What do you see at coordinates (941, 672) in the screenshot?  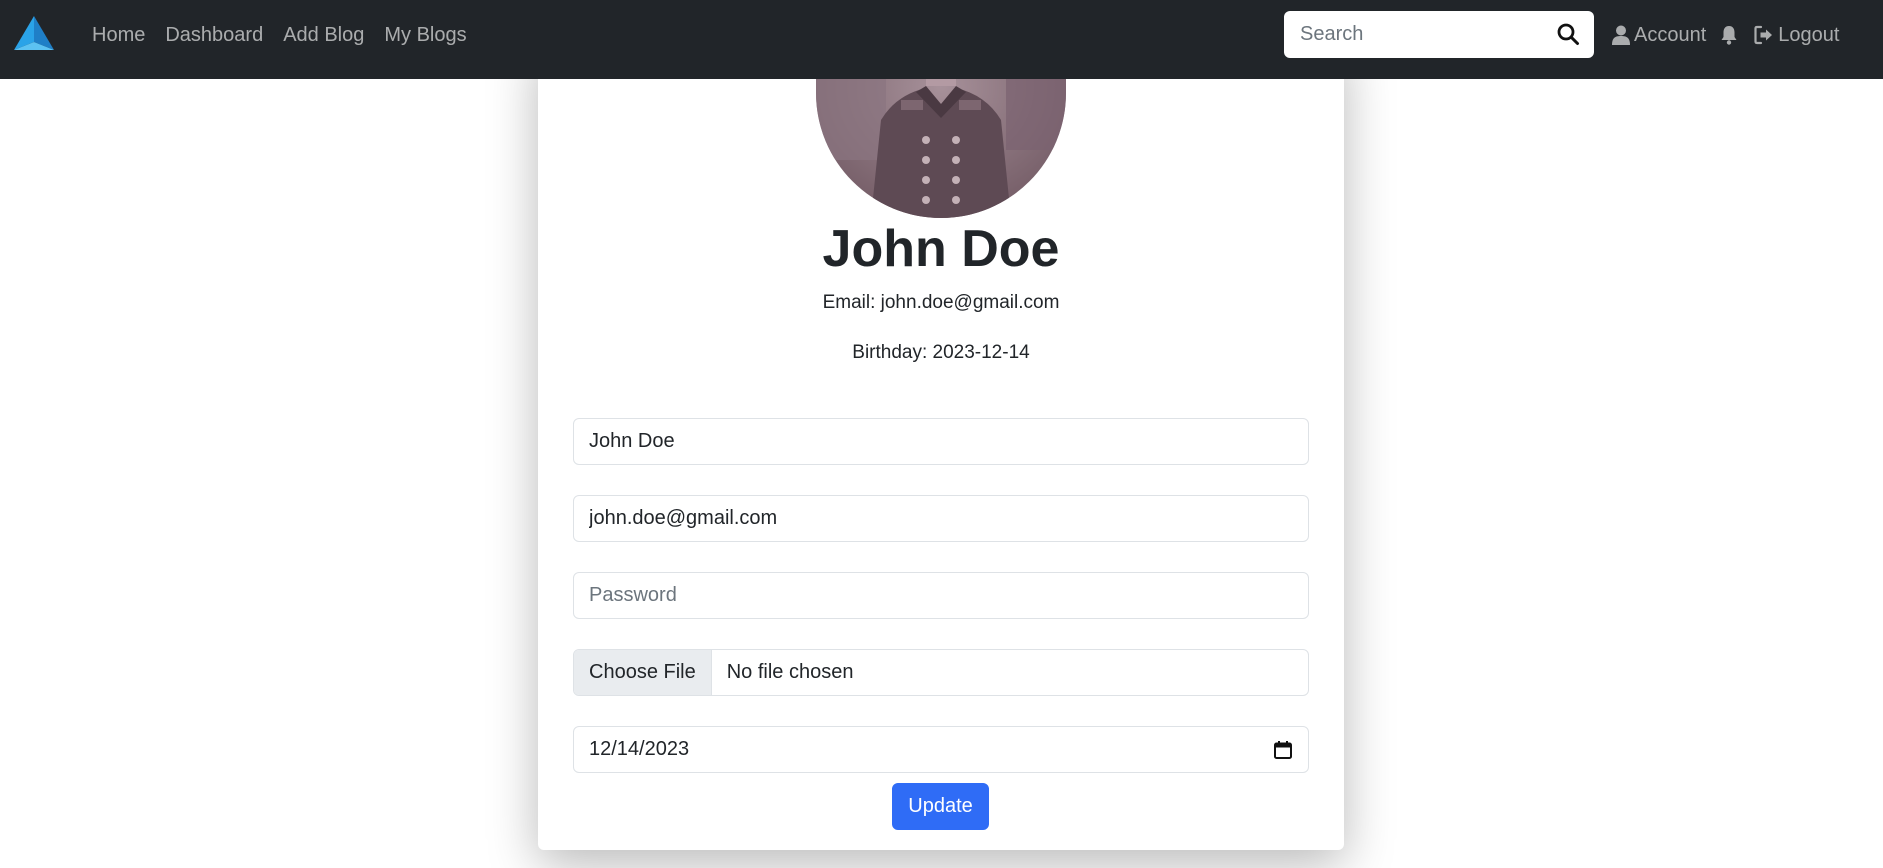 I see `file-upload-field: Choose File No file chosen` at bounding box center [941, 672].